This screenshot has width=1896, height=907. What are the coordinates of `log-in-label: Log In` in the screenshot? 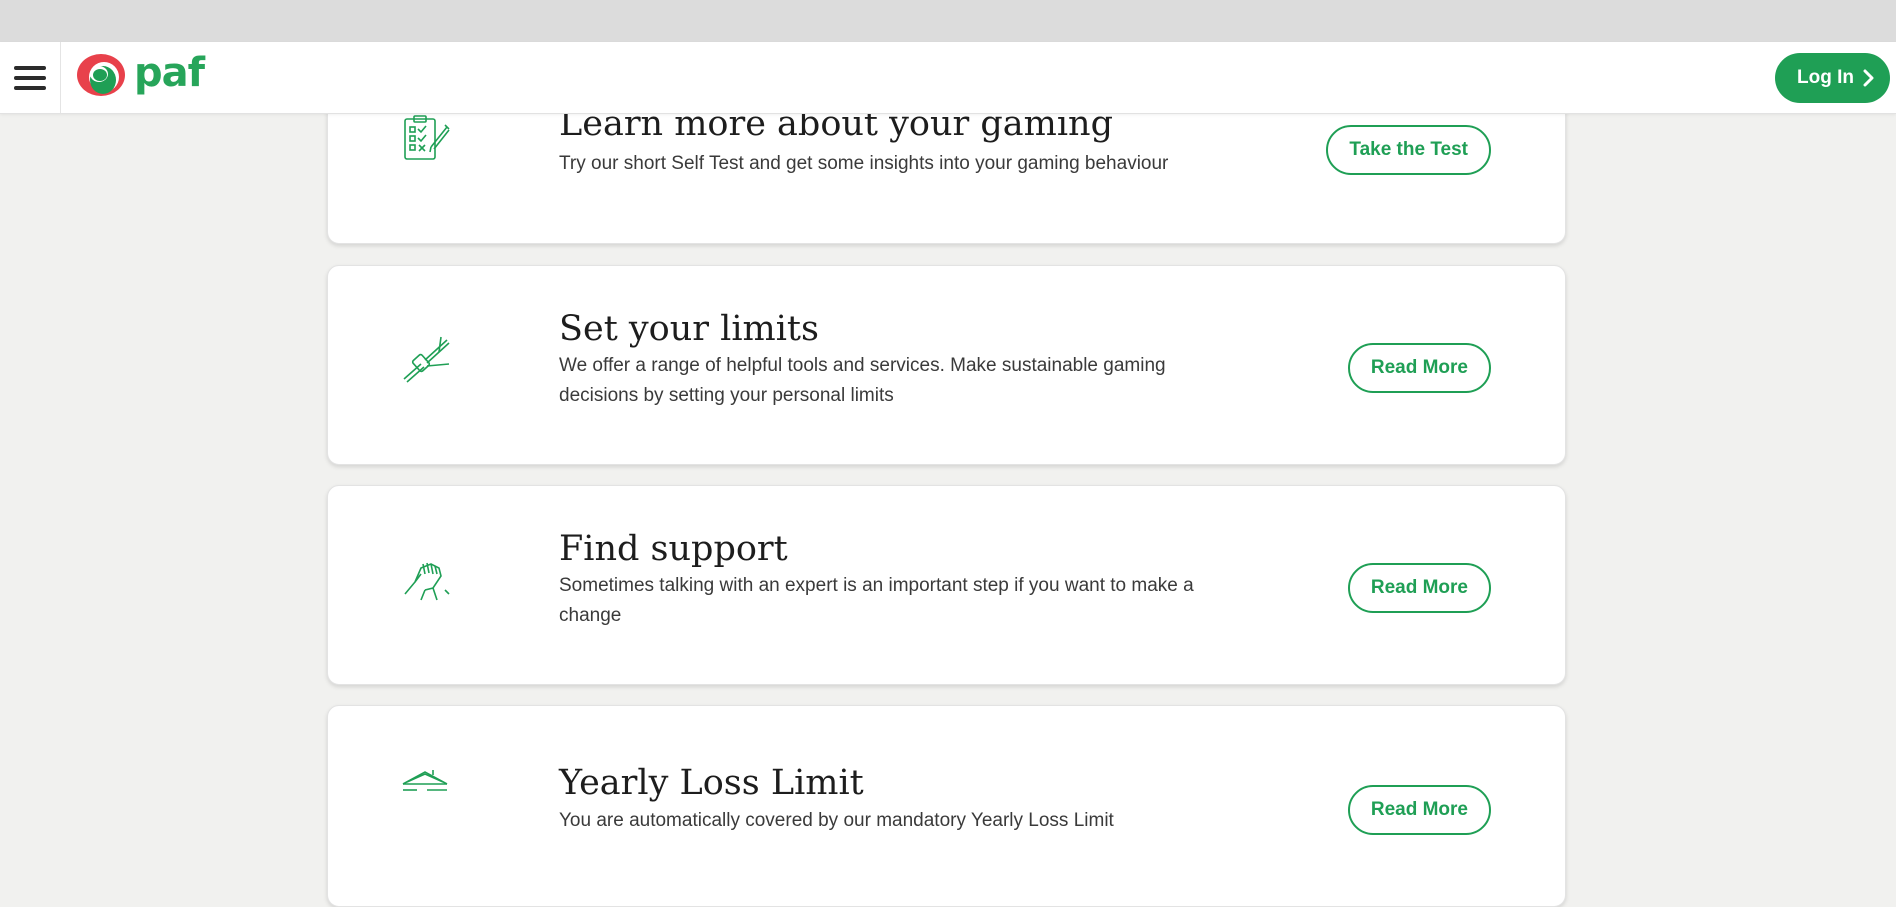 It's located at (1825, 77).